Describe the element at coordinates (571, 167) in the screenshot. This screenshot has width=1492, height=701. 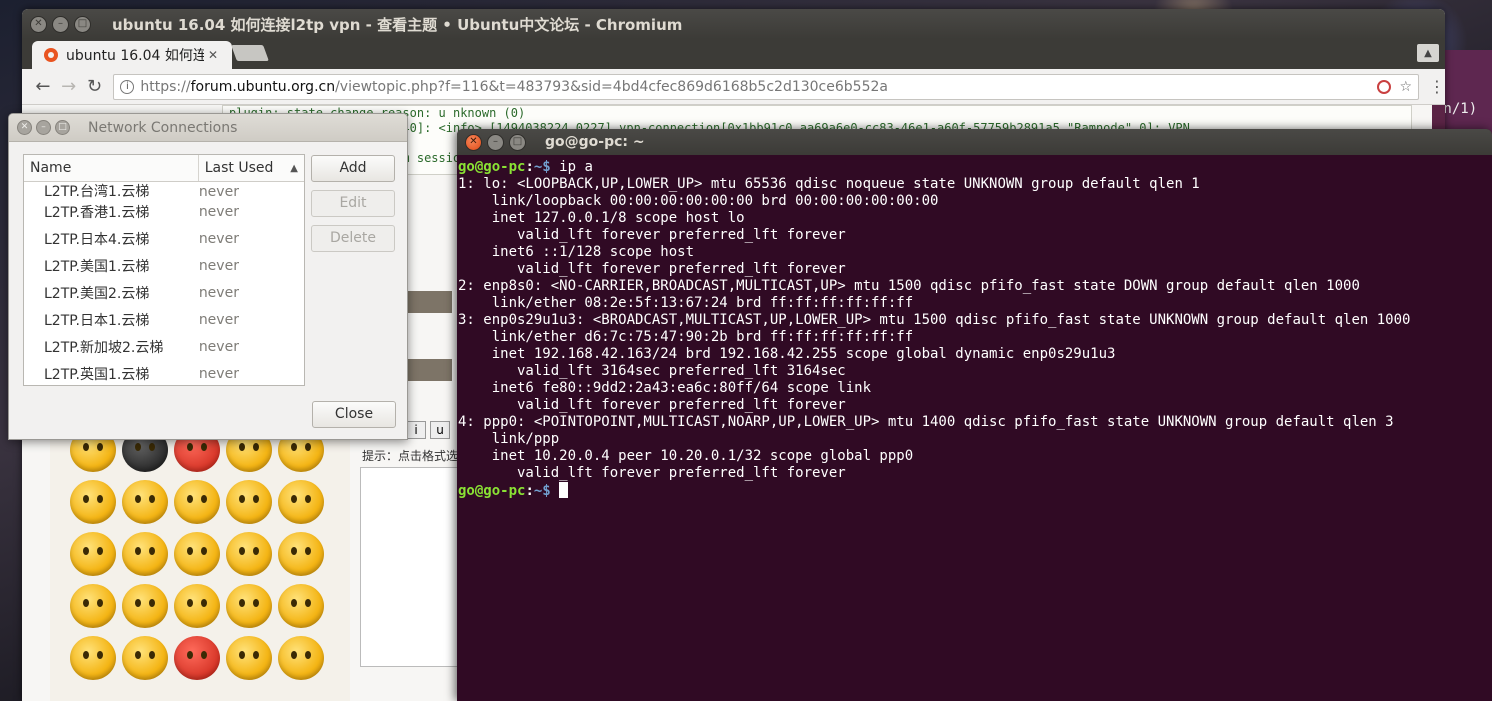
I see `command-text: ip a` at that location.